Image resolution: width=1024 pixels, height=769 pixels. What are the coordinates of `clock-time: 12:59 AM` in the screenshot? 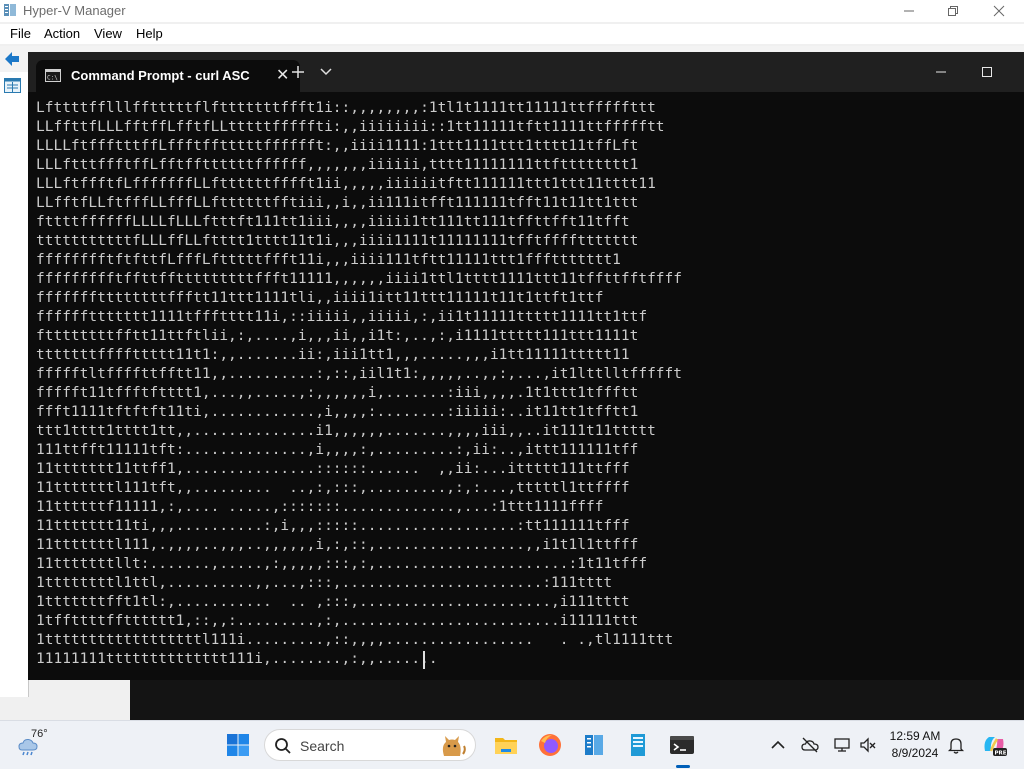 It's located at (915, 736).